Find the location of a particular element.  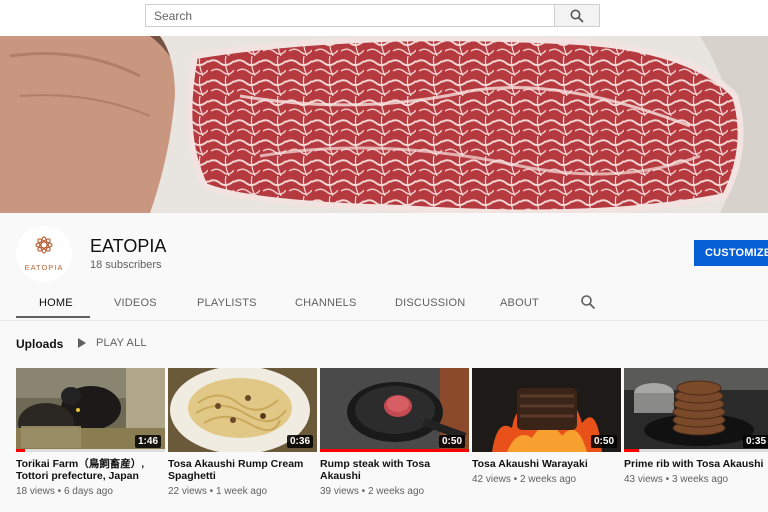

tab-discussion: DISCUSSION is located at coordinates (430, 303).